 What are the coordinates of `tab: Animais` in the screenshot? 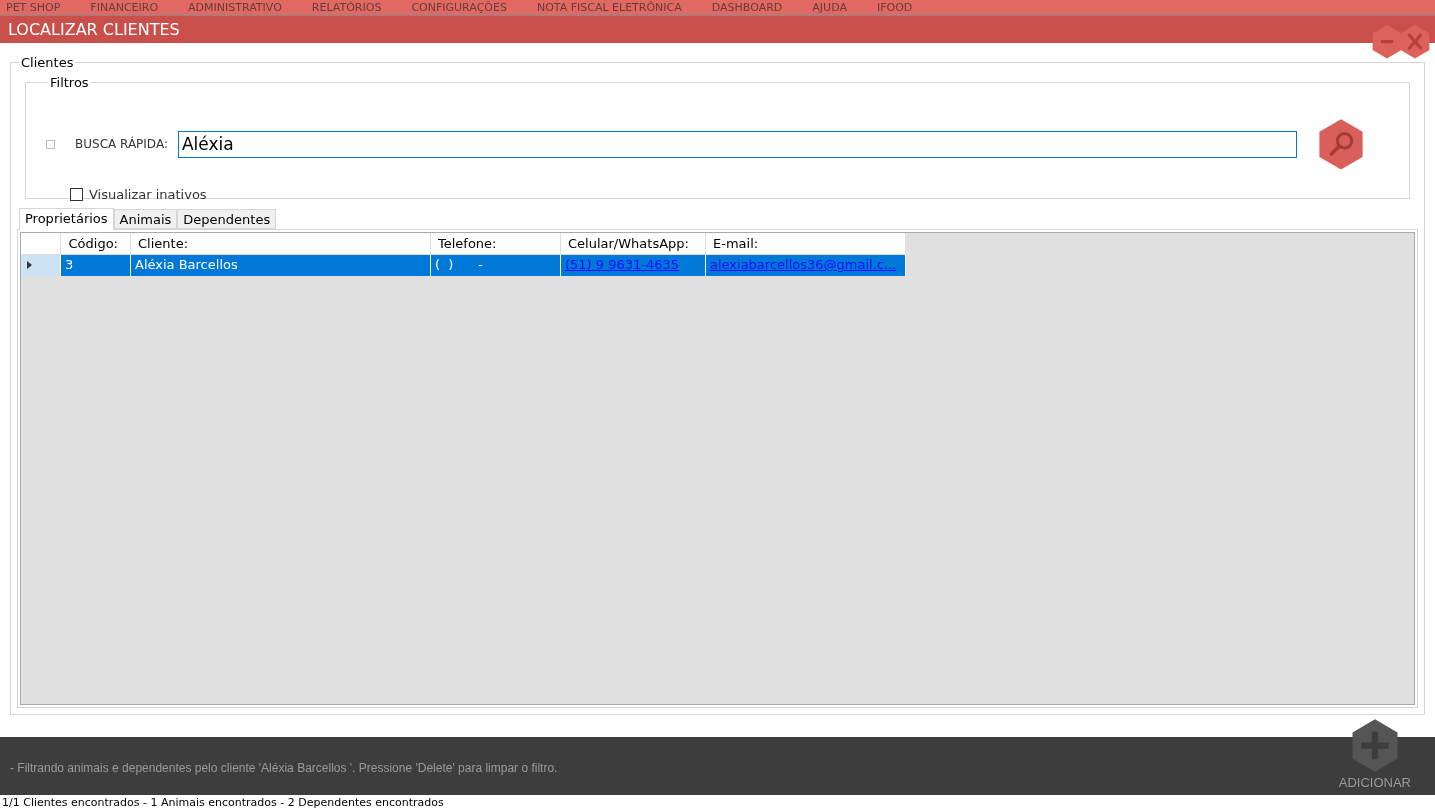 It's located at (145, 218).